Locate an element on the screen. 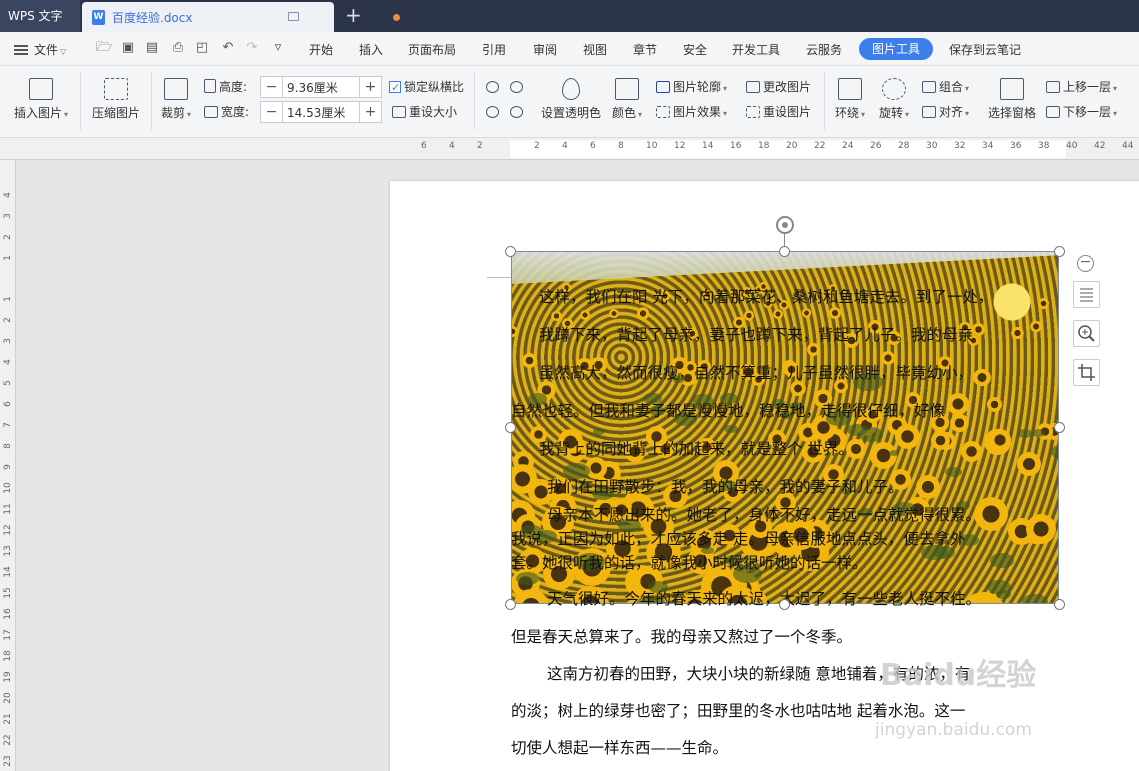 This screenshot has height=771, width=1139. resize-handle-bottom-left is located at coordinates (510, 604).